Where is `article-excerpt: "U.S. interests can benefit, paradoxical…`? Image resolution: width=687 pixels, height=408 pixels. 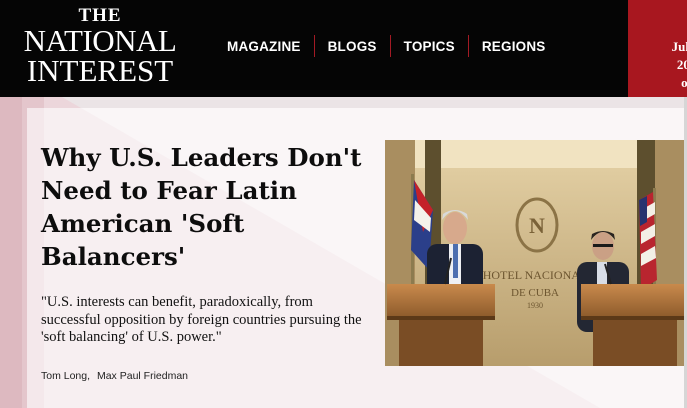
article-excerpt: "U.S. interests can benefit, paradoxical… is located at coordinates (201, 319).